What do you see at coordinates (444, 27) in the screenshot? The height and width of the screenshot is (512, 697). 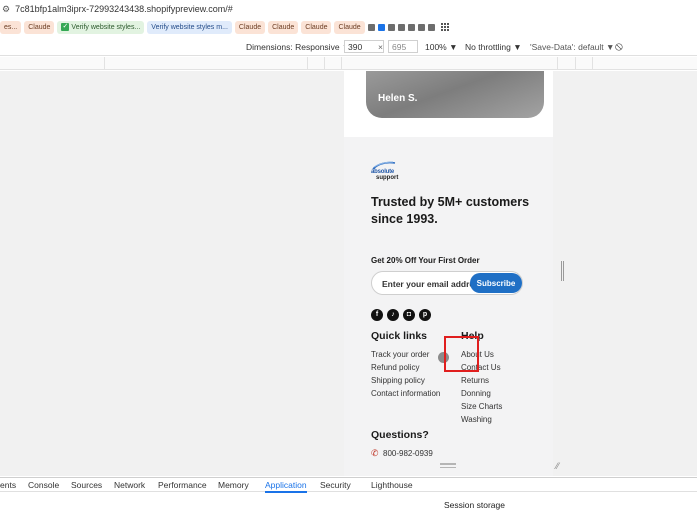 I see `apps-grid-icon` at bounding box center [444, 27].